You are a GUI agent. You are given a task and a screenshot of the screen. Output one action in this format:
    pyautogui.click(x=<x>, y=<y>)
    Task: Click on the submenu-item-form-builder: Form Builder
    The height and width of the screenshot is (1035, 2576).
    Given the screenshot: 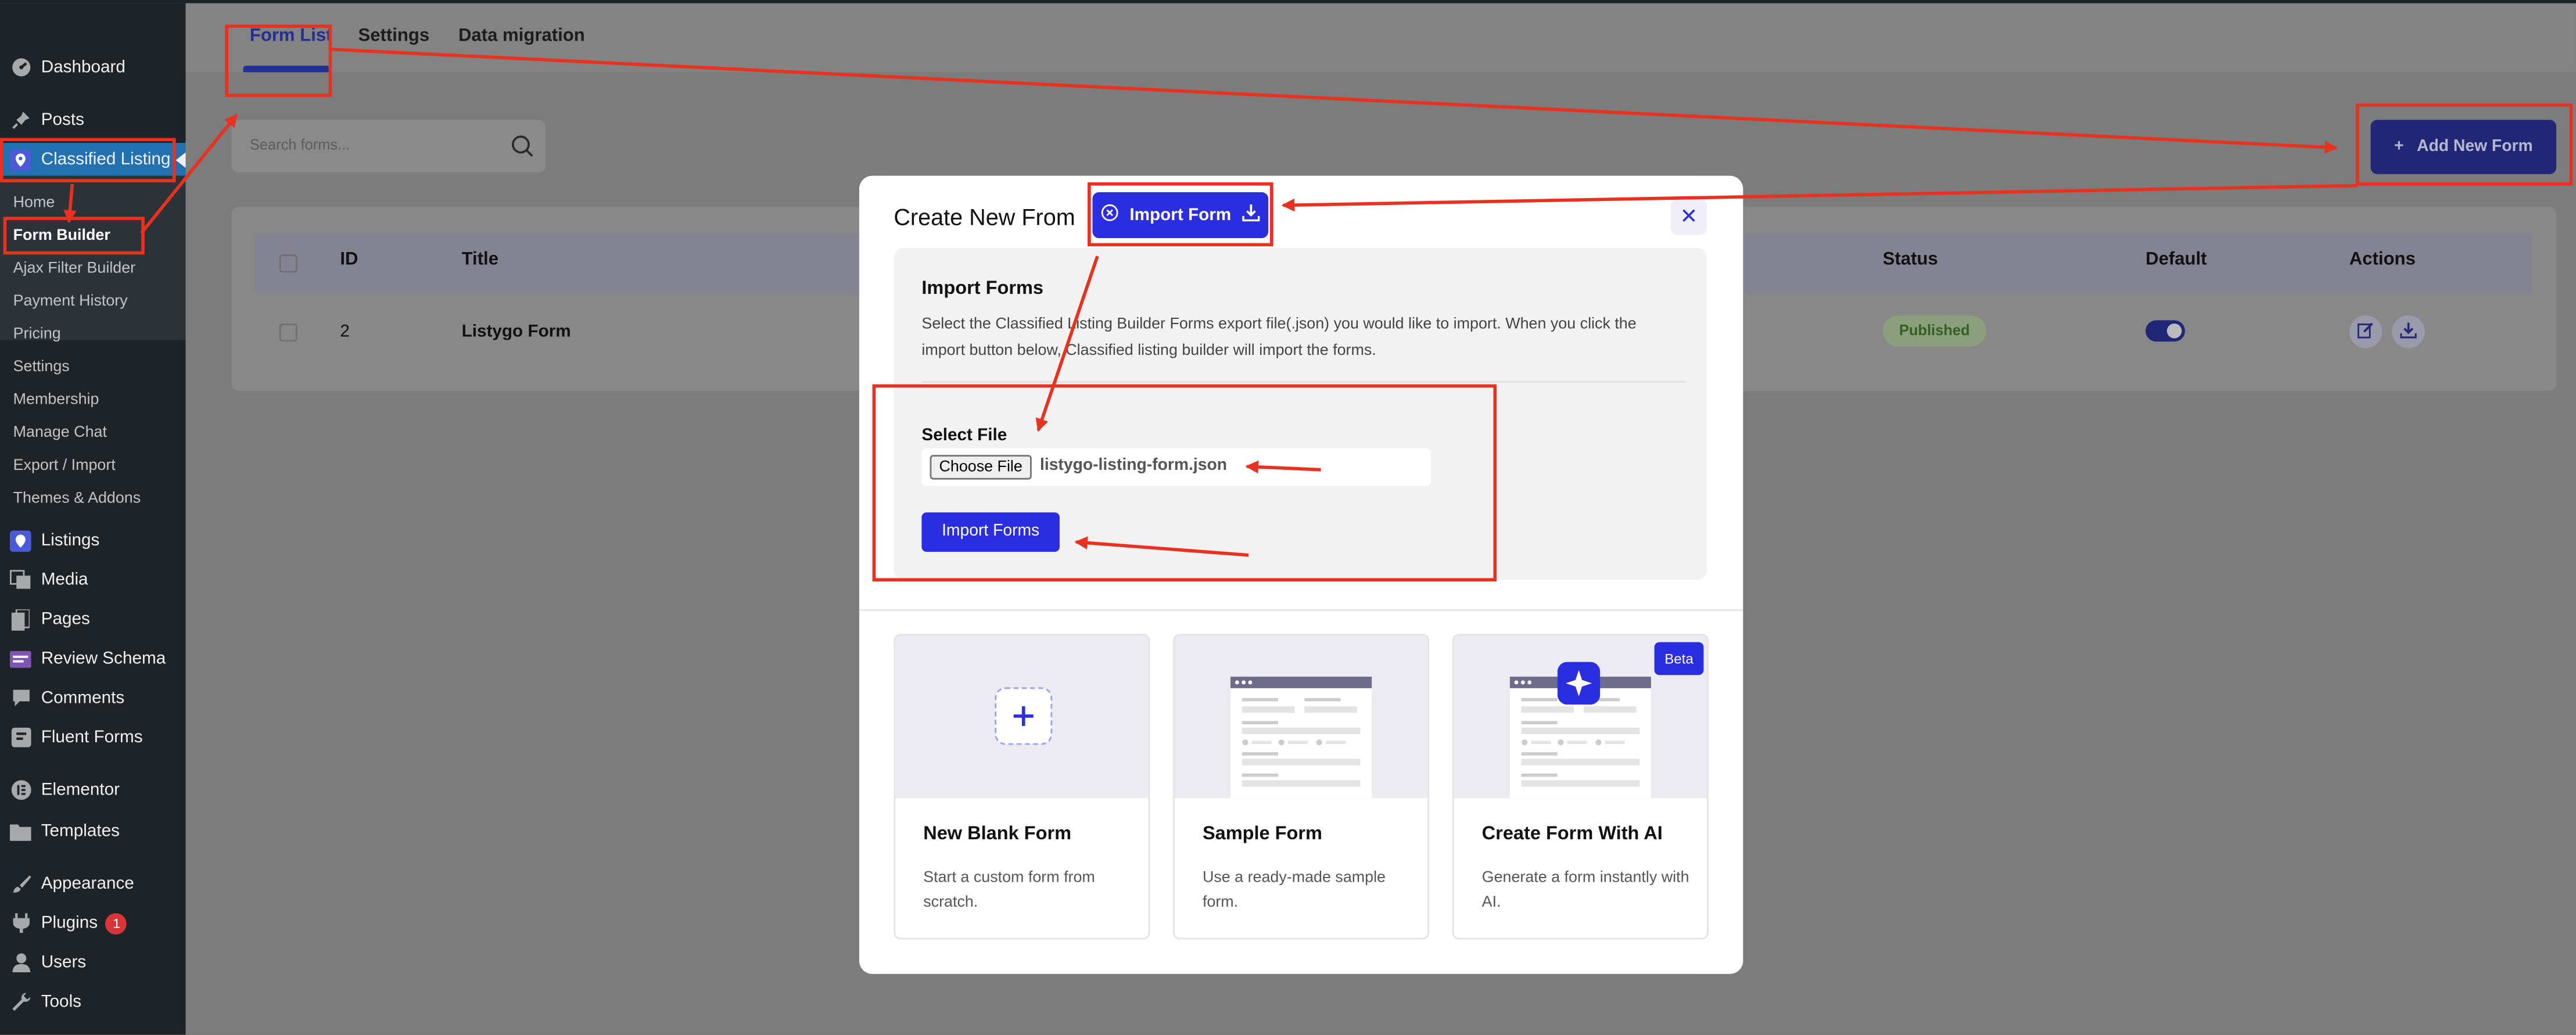 What is the action you would take?
    pyautogui.click(x=61, y=236)
    